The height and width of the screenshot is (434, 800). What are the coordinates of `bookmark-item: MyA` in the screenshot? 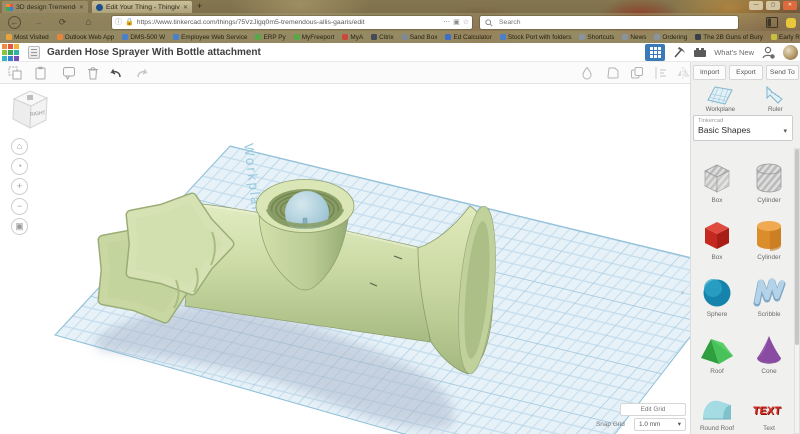 It's located at (352, 37).